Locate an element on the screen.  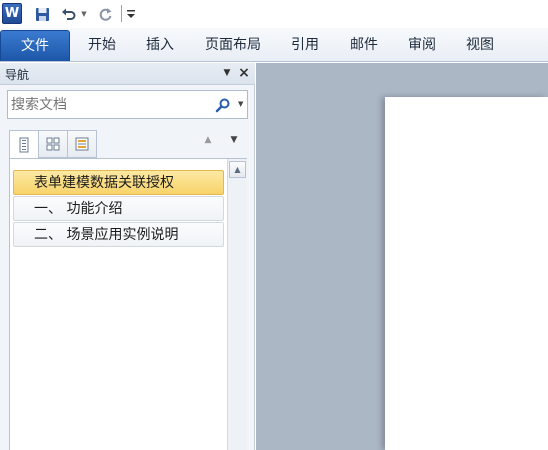
customize-qat-button is located at coordinates (131, 14).